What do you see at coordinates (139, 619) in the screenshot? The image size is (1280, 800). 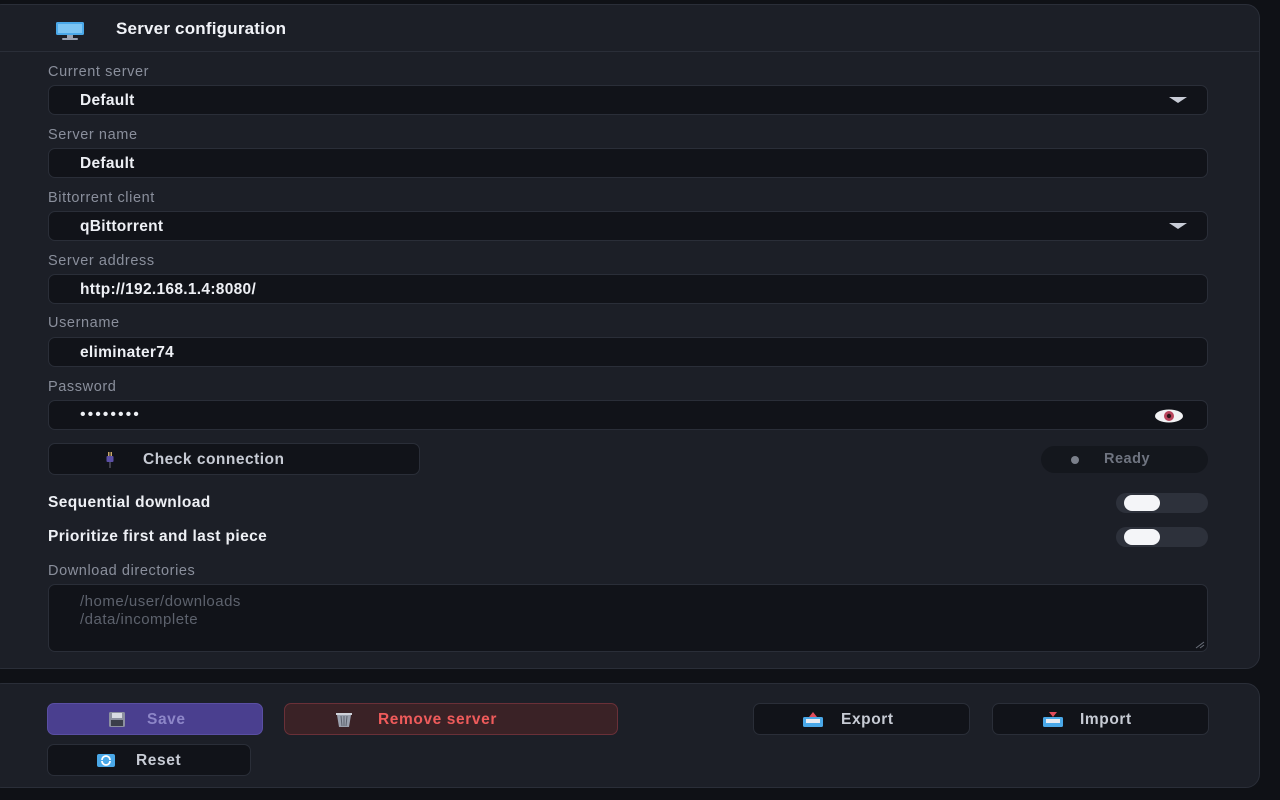 I see `directory-placeholder-line: /data/incomplete` at bounding box center [139, 619].